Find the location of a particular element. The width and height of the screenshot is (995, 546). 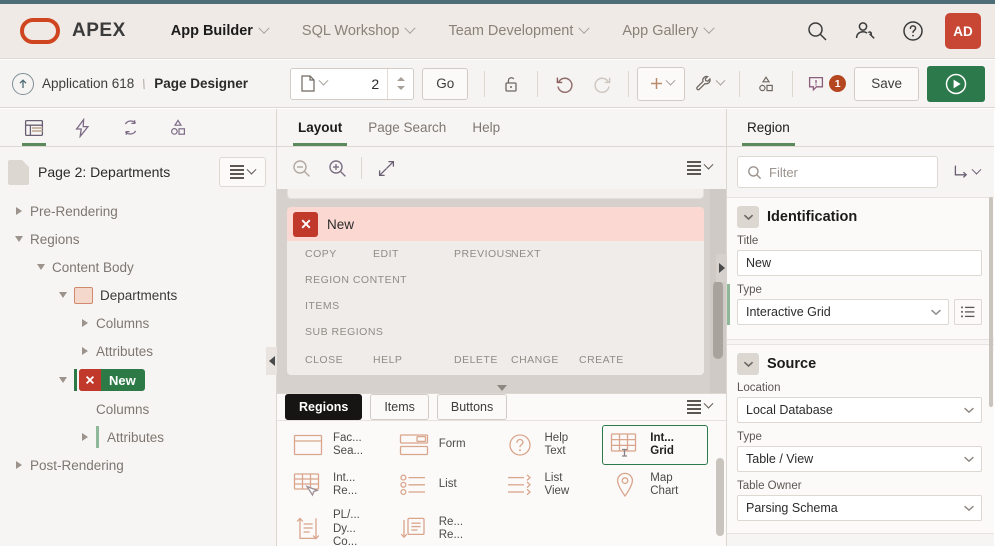

gallery-item-map-chart: Map Chart is located at coordinates (655, 485).